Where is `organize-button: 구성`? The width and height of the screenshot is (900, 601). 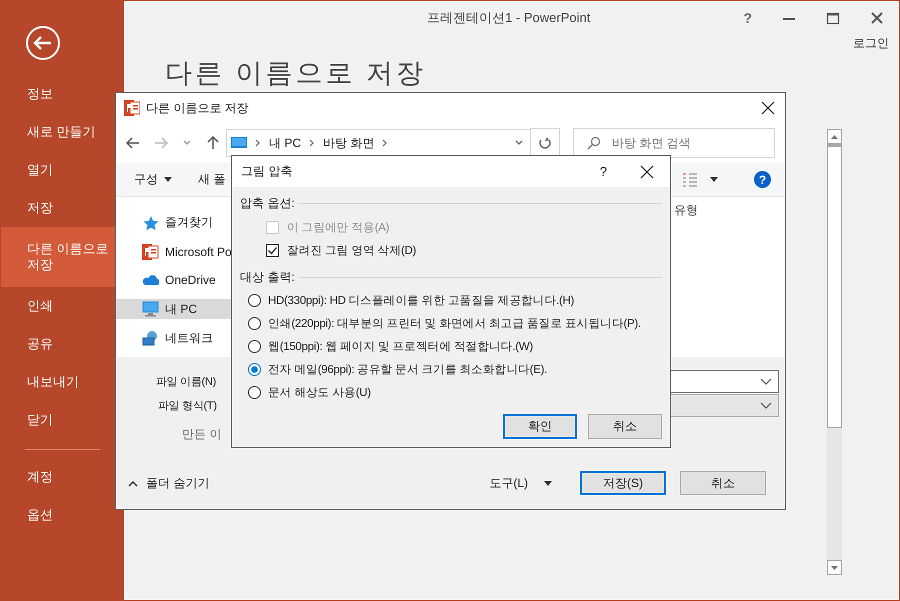 organize-button: 구성 is located at coordinates (153, 179).